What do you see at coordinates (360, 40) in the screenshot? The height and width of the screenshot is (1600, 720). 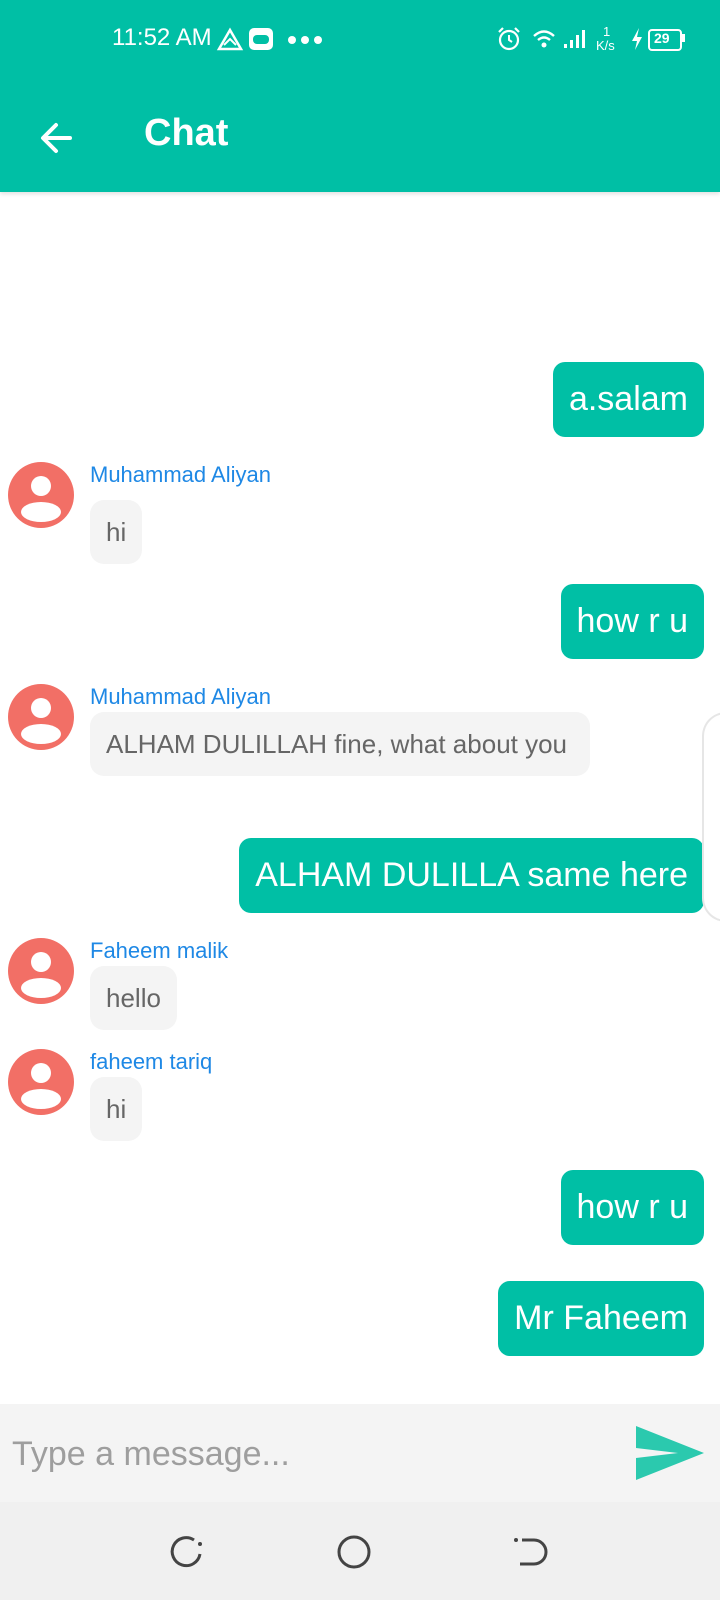 I see `status-bar: 11:52 AM 1 K/s 29` at bounding box center [360, 40].